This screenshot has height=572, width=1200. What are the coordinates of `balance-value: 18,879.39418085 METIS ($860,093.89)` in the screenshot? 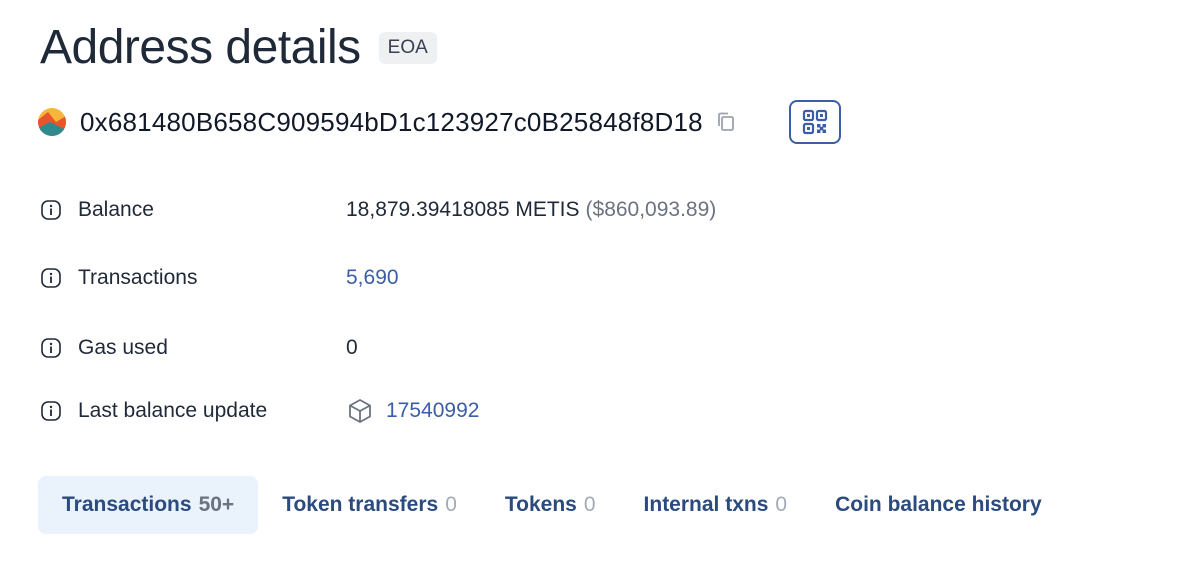 It's located at (531, 210).